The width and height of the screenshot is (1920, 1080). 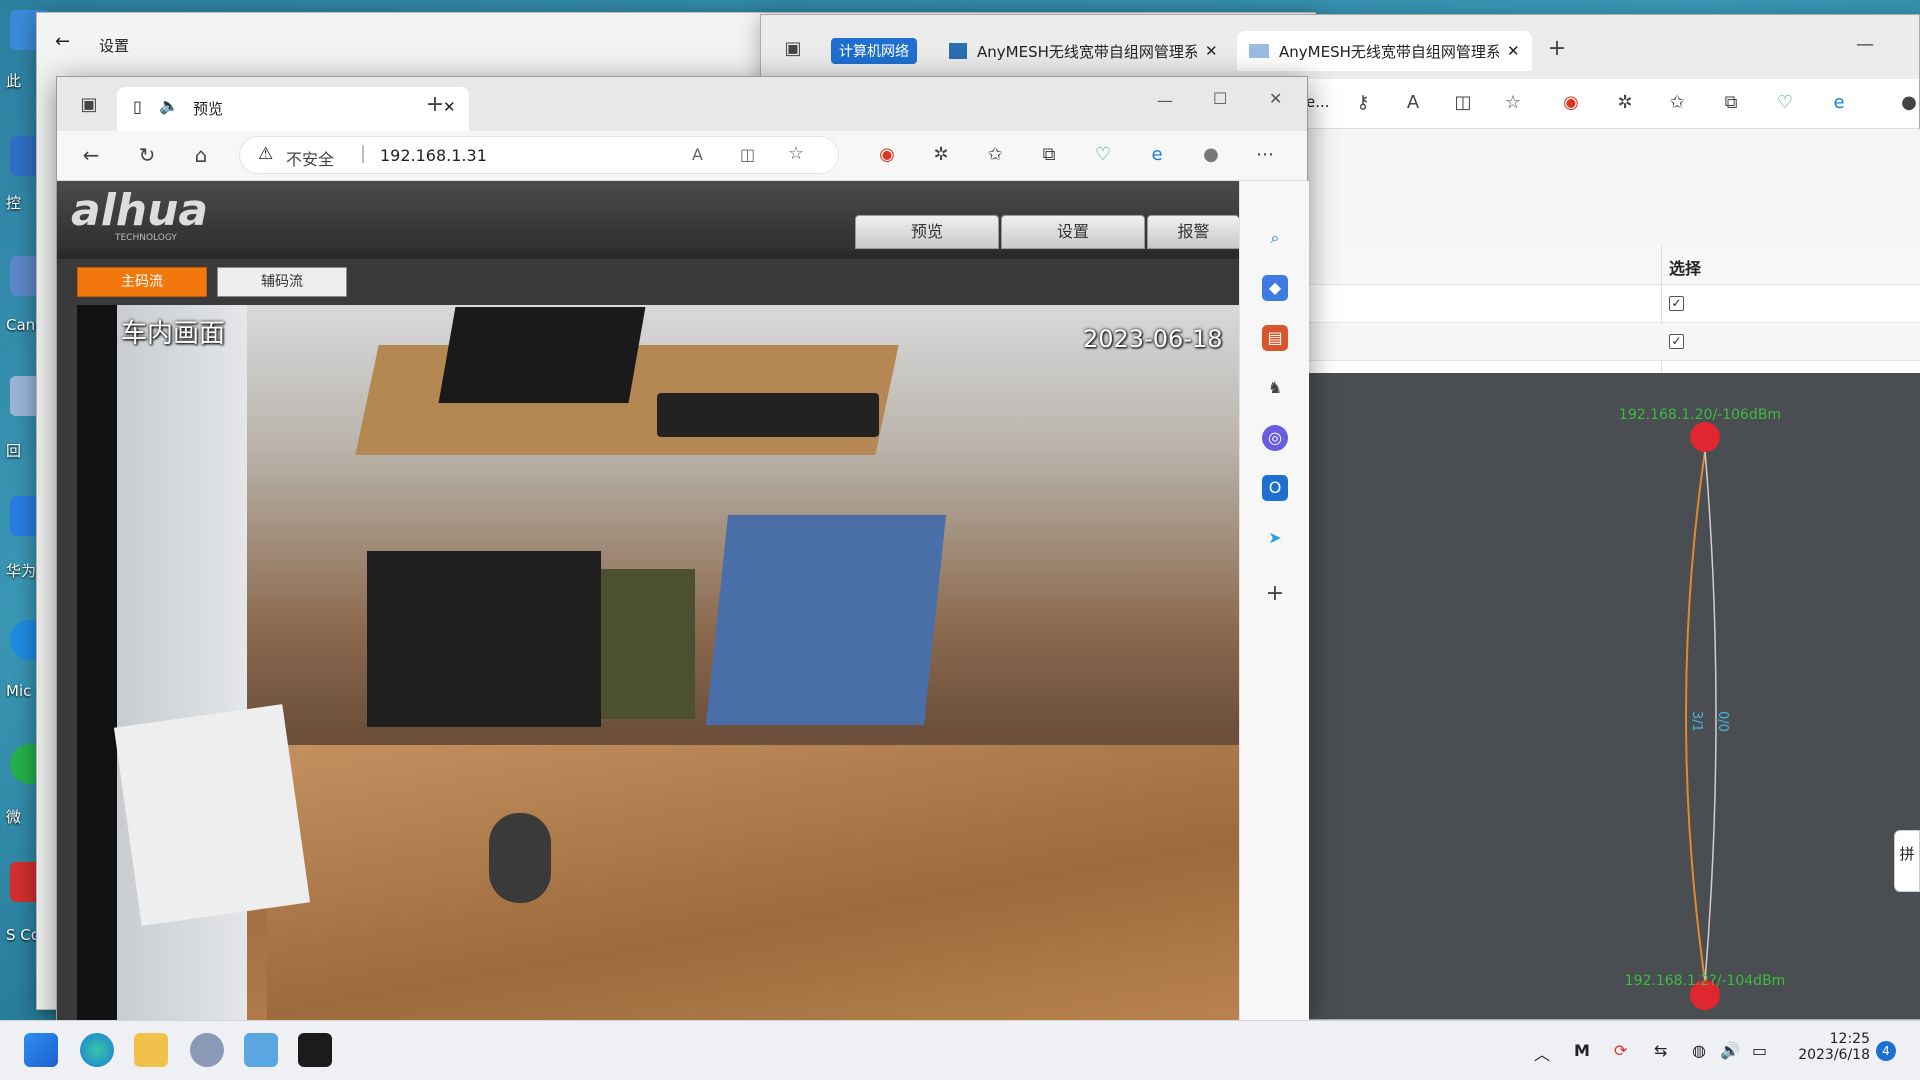 What do you see at coordinates (1700, 415) in the screenshot?
I see `node-top-label: 192.168.1.20/-106dBm` at bounding box center [1700, 415].